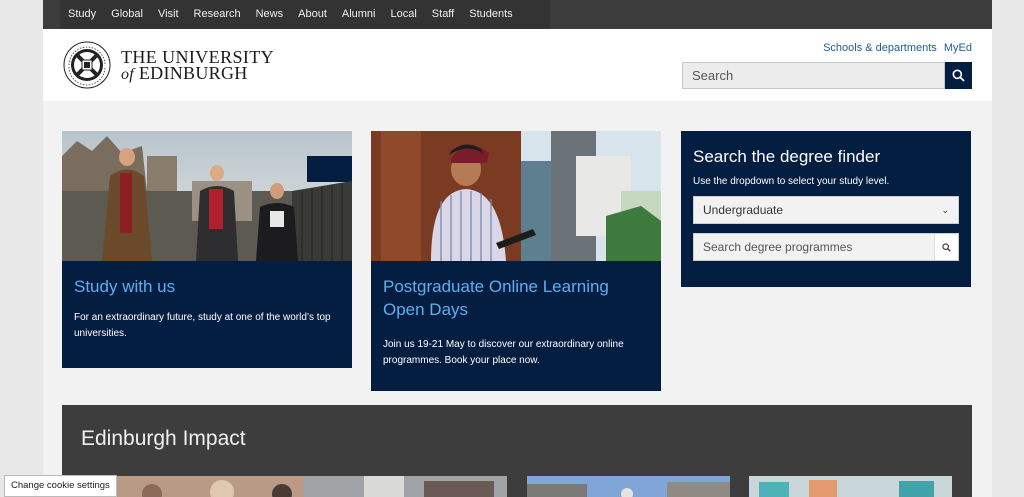 The image size is (1024, 497). I want to click on degree-finder-title: Search the degree finder, so click(787, 156).